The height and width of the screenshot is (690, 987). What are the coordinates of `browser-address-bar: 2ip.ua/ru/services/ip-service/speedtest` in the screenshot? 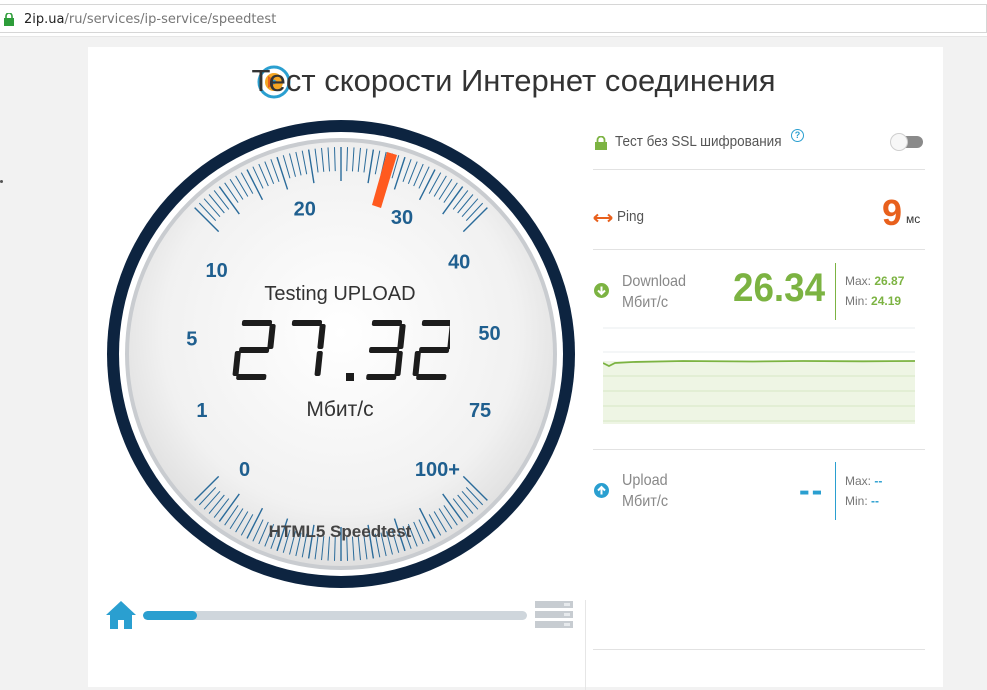 It's located at (493, 18).